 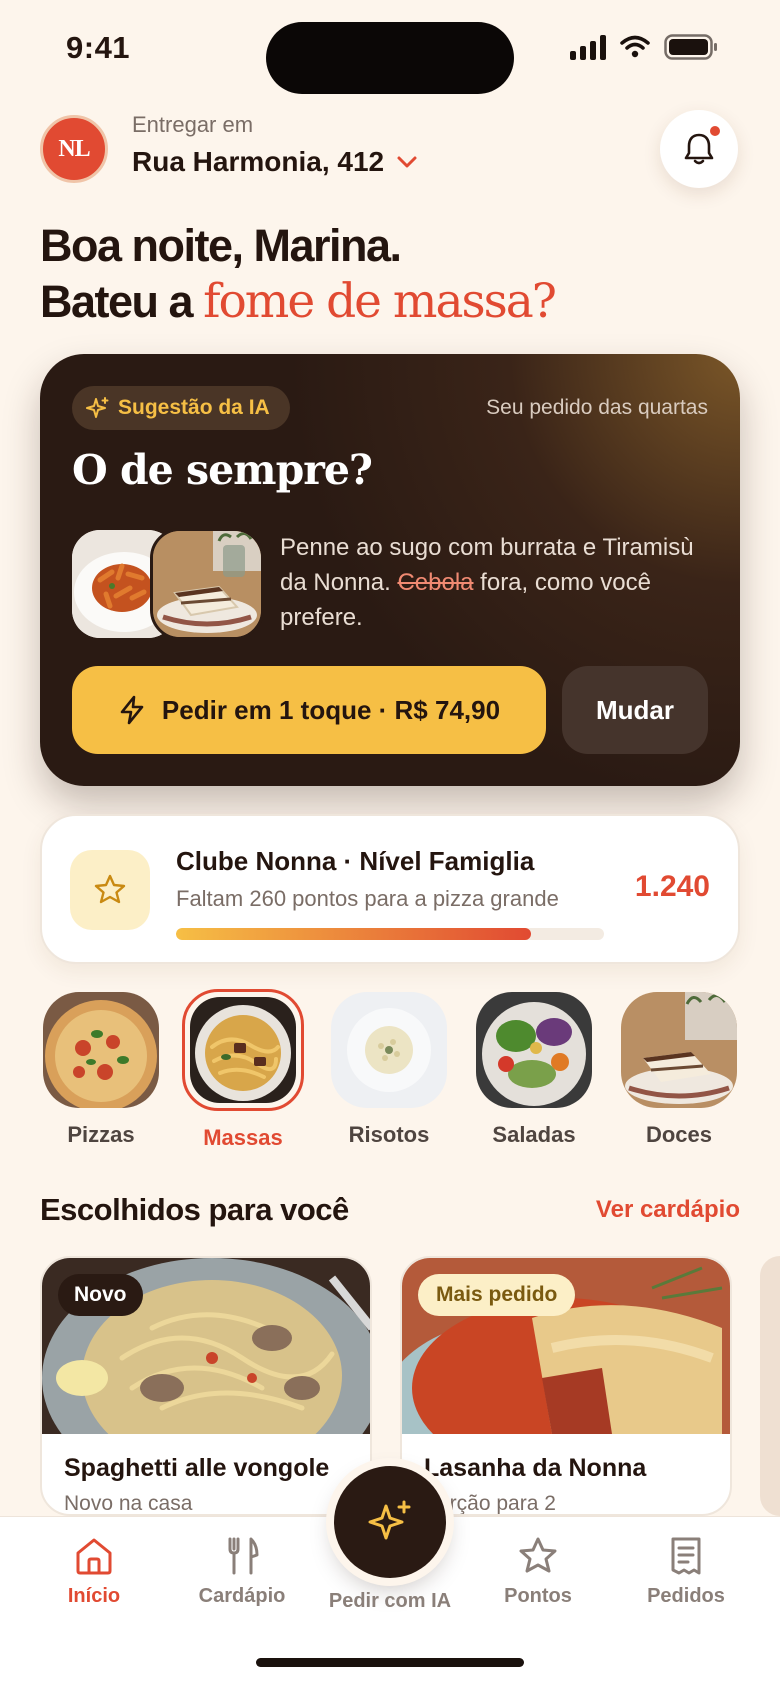 I want to click on status-time: 9:41, so click(x=98, y=47).